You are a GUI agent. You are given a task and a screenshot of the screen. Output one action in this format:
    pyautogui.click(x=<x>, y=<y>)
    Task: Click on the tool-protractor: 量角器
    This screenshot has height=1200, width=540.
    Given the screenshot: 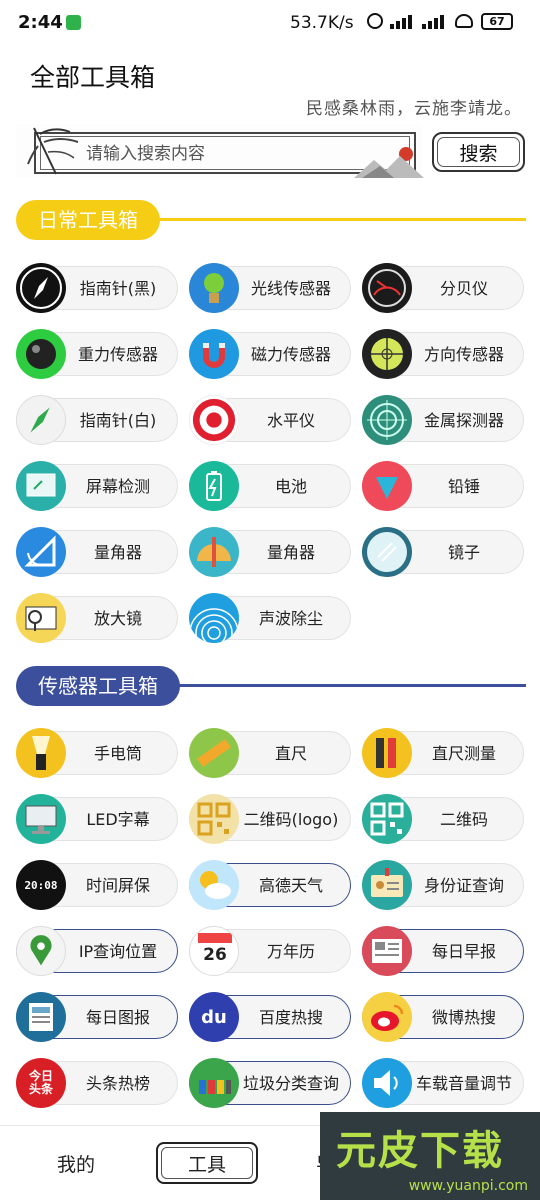 What is the action you would take?
    pyautogui.click(x=270, y=552)
    